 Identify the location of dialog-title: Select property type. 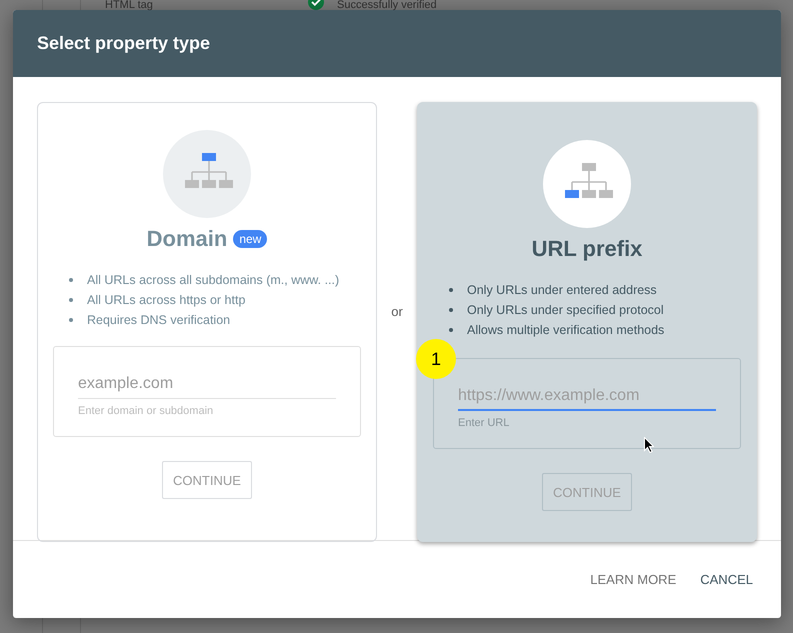
(123, 43).